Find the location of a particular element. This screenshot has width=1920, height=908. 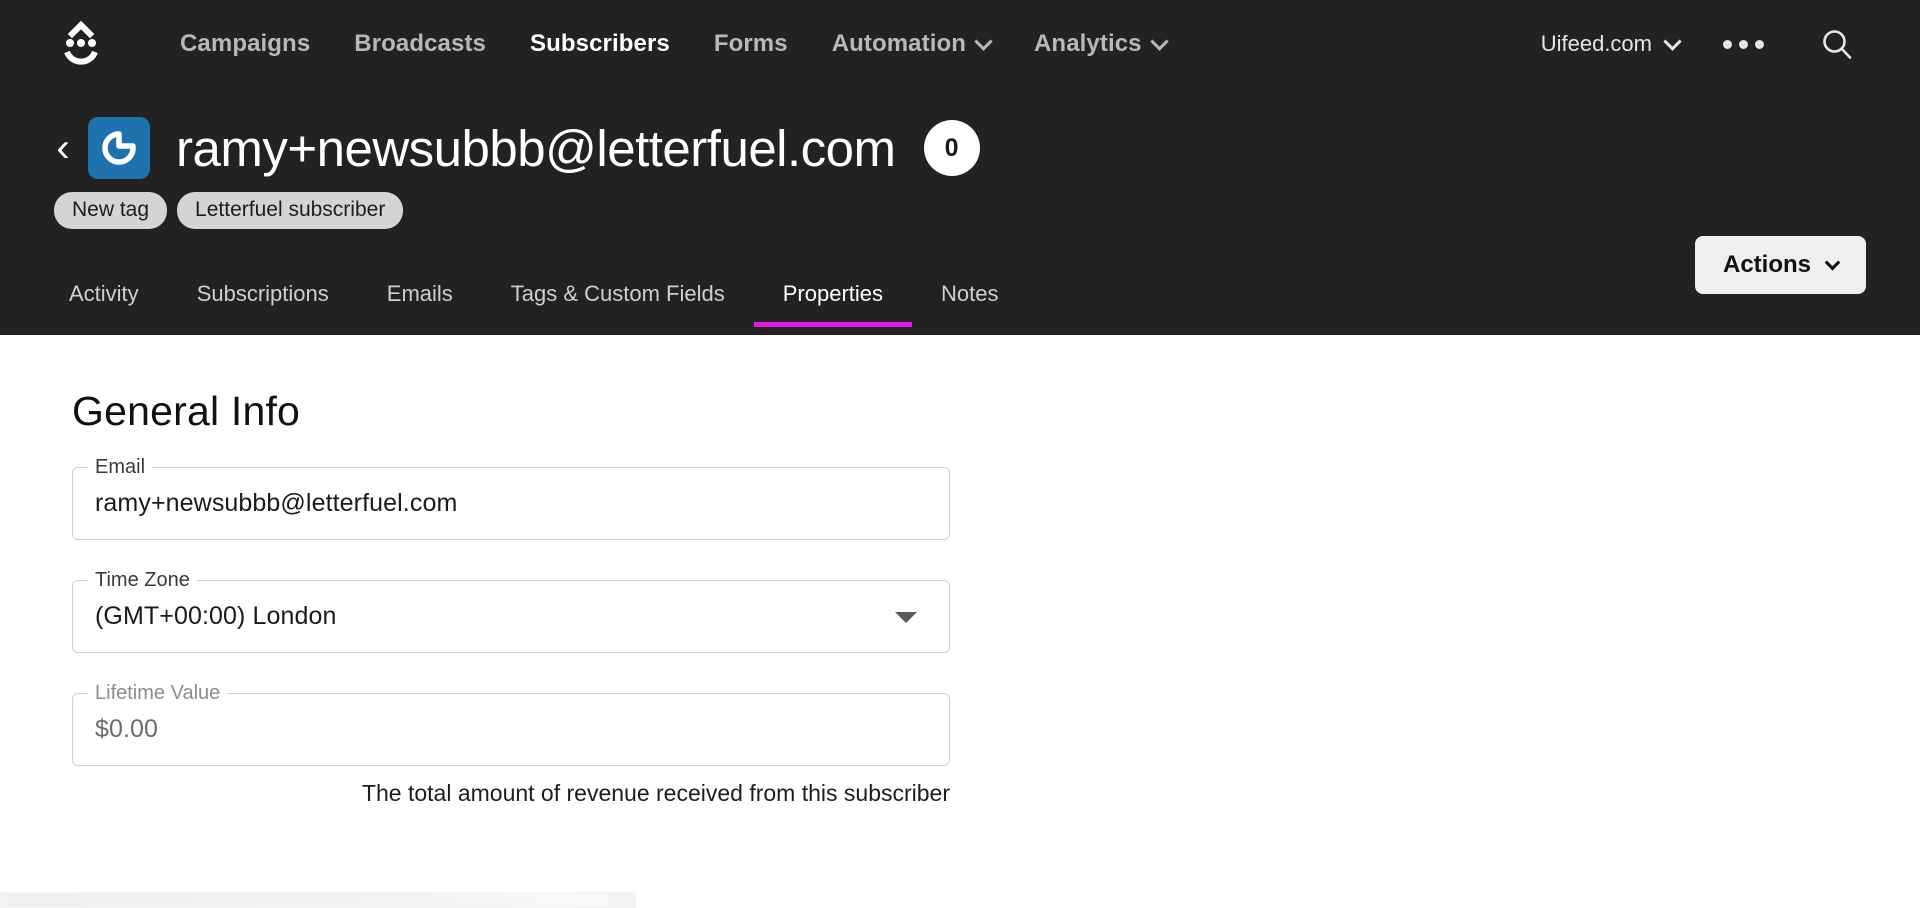

nav-item-broadcasts: Broadcasts is located at coordinates (420, 44).